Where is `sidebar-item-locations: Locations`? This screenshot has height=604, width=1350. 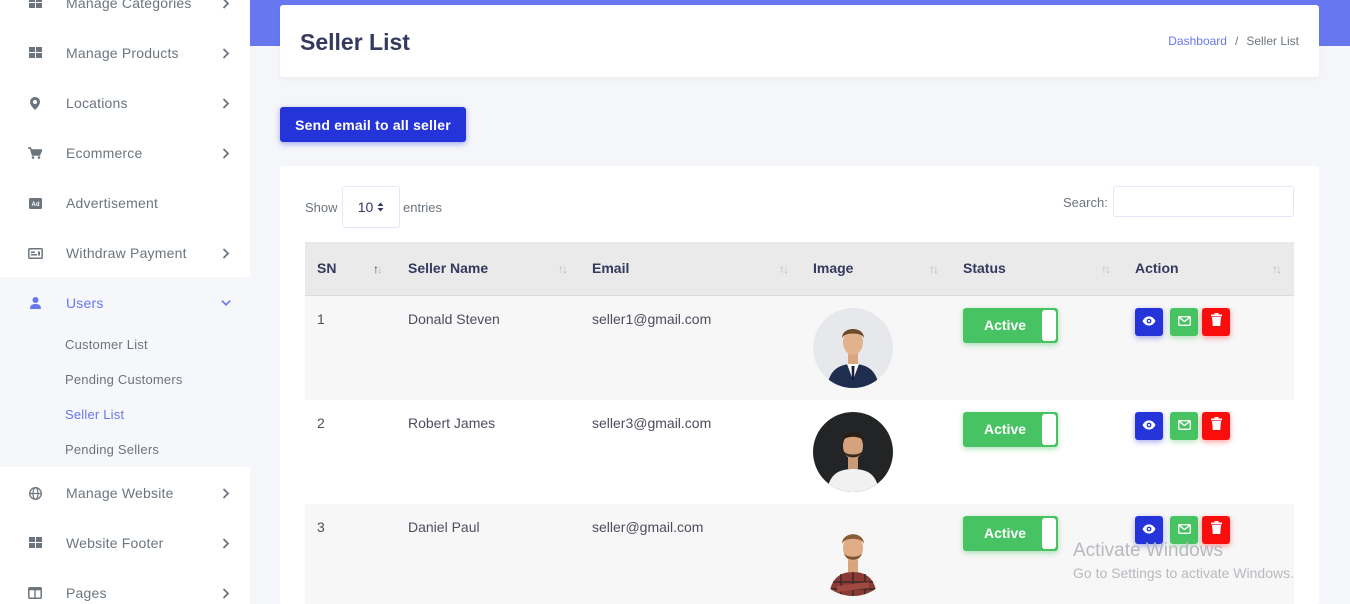 sidebar-item-locations: Locations is located at coordinates (125, 103).